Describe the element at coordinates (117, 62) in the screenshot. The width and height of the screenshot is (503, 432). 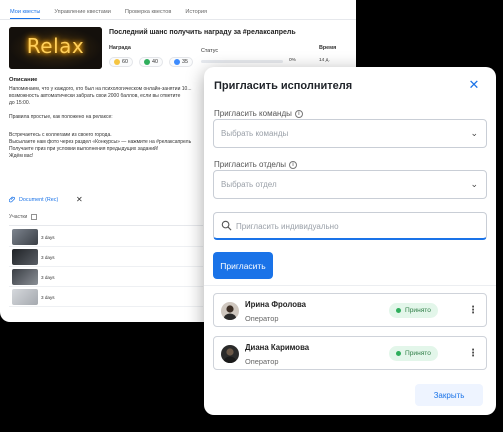
I see `coin-icon` at that location.